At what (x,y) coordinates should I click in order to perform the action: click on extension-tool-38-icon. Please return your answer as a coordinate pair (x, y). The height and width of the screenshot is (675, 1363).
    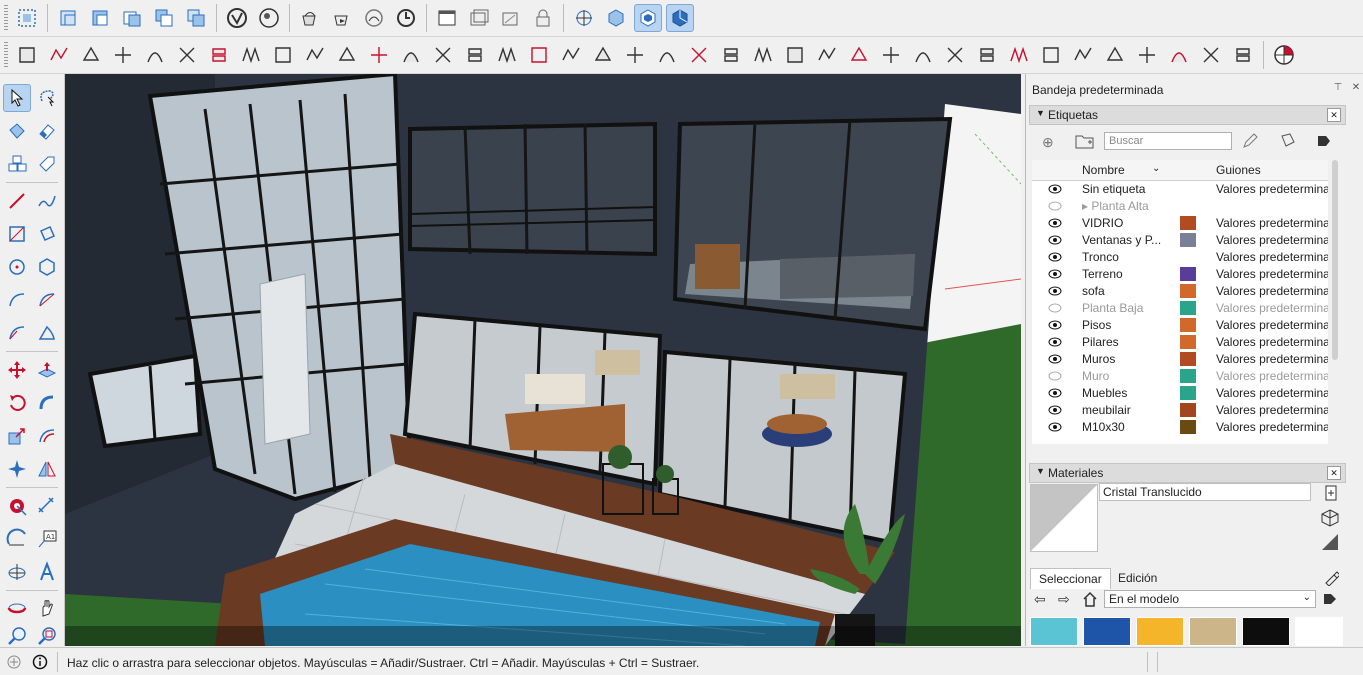
    Looking at the image, I should click on (1211, 55).